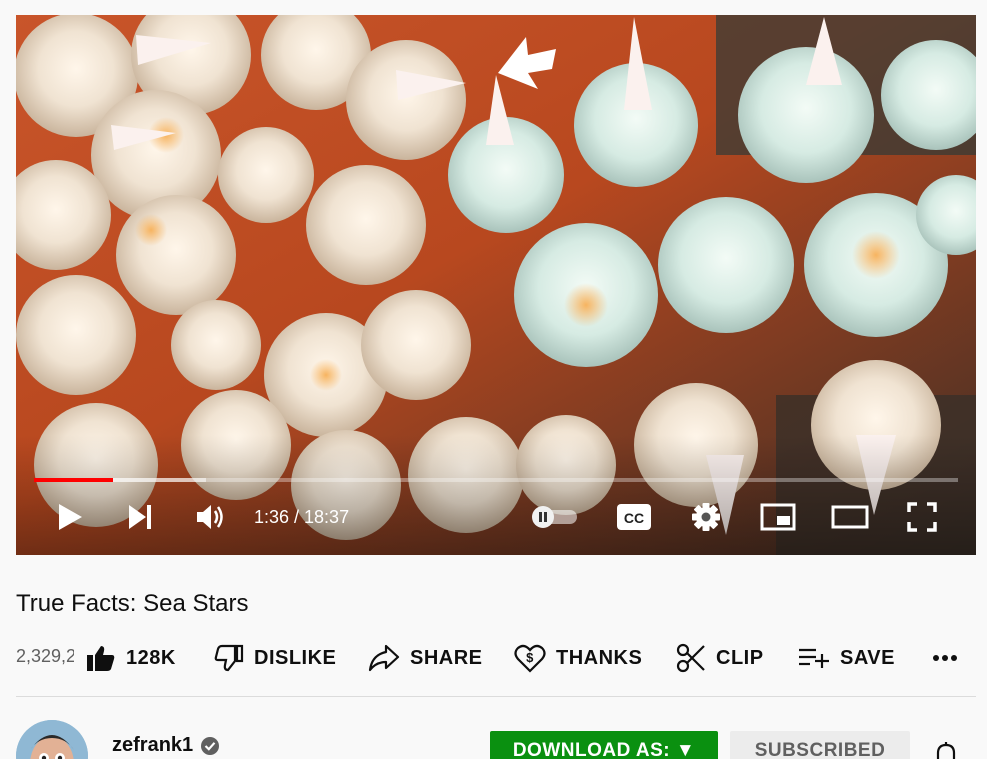 The height and width of the screenshot is (759, 987). I want to click on volume-icon, so click(210, 517).